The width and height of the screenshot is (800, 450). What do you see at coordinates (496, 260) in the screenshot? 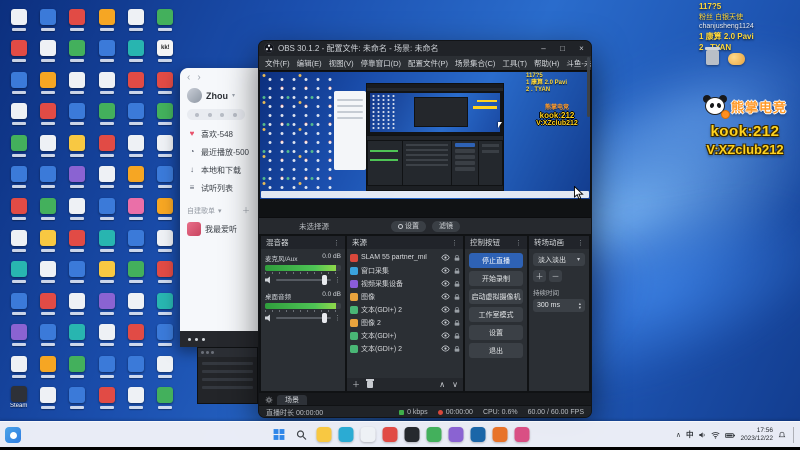
I see `obs-control-button: 停止直播` at bounding box center [496, 260].